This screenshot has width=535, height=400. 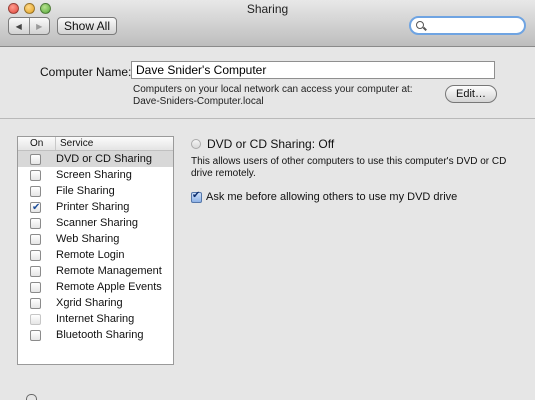 What do you see at coordinates (85, 191) in the screenshot?
I see `service-name: File Sharing` at bounding box center [85, 191].